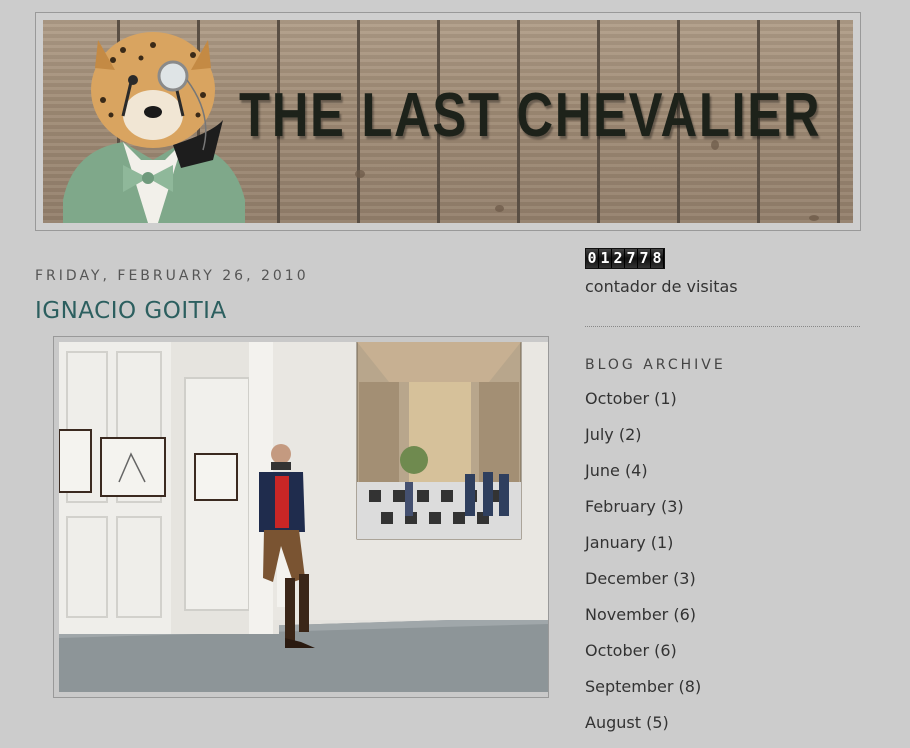 The image size is (910, 748). What do you see at coordinates (636, 470) in the screenshot?
I see `archive-count: (4)` at bounding box center [636, 470].